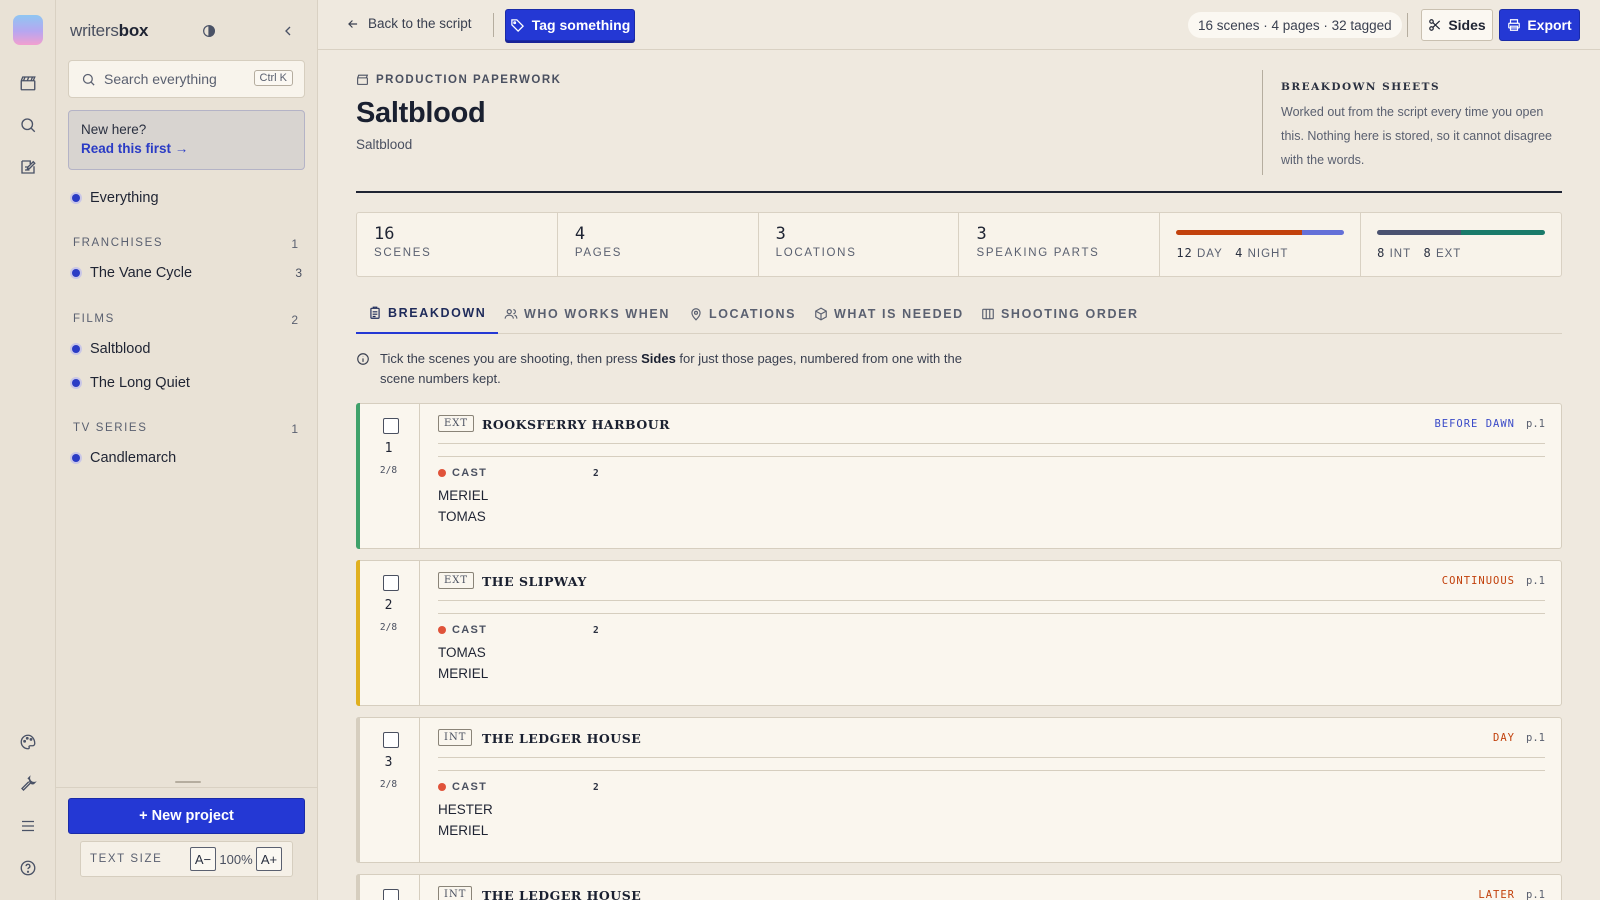  I want to click on search-input: Search everything Ctrl K, so click(186, 79).